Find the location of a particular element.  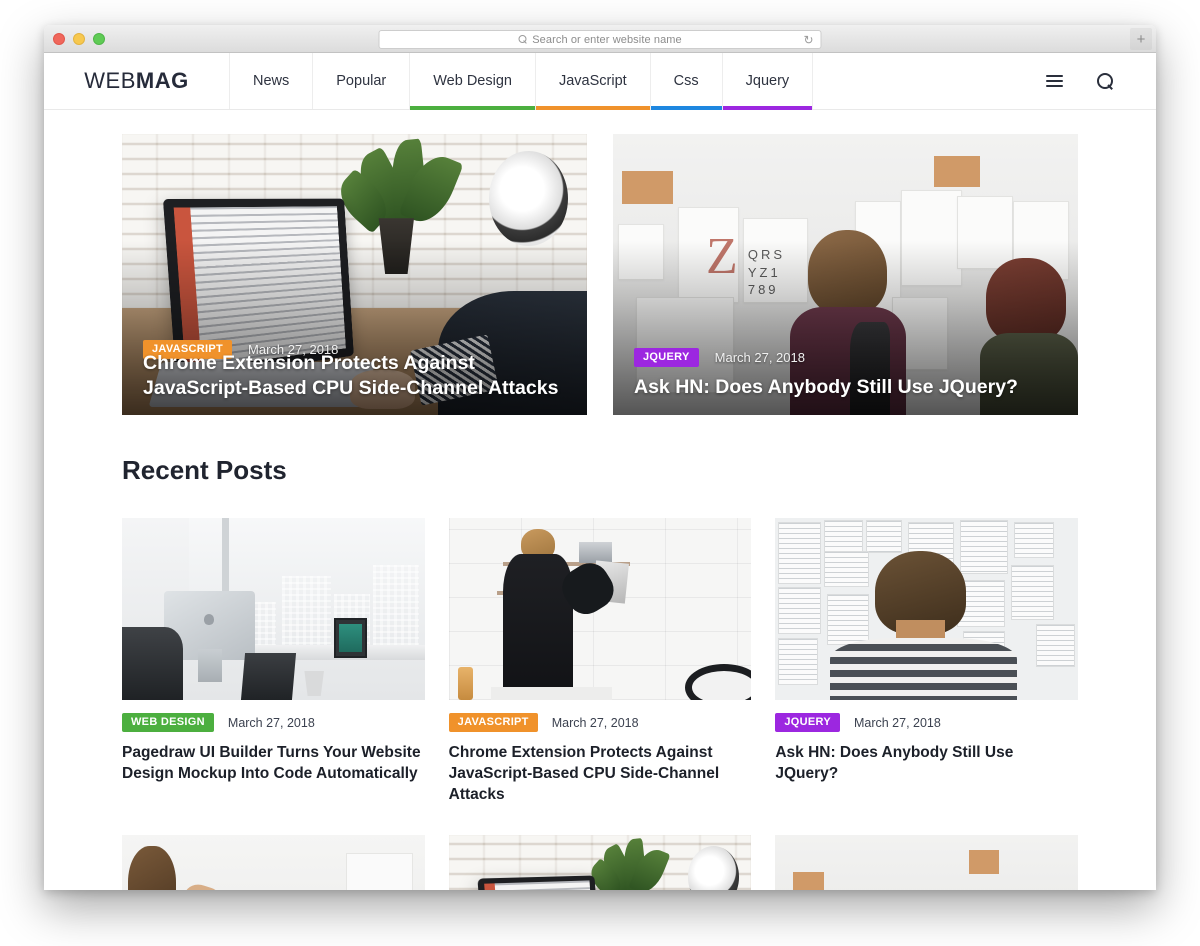

nav-item-jquery: Jquery is located at coordinates (767, 81).